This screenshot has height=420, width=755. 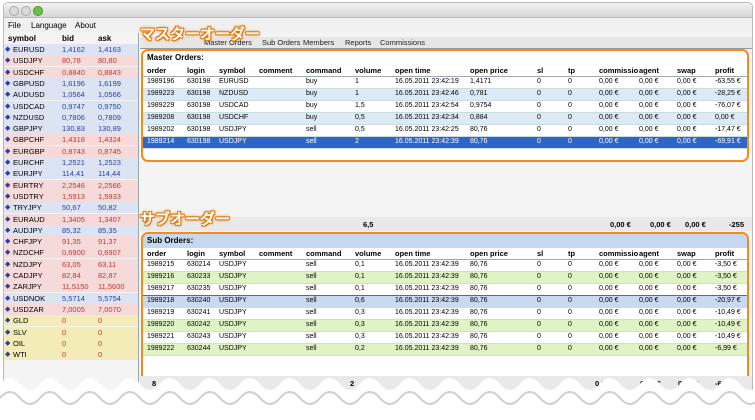 I want to click on master-col-header: agent, so click(x=649, y=70).